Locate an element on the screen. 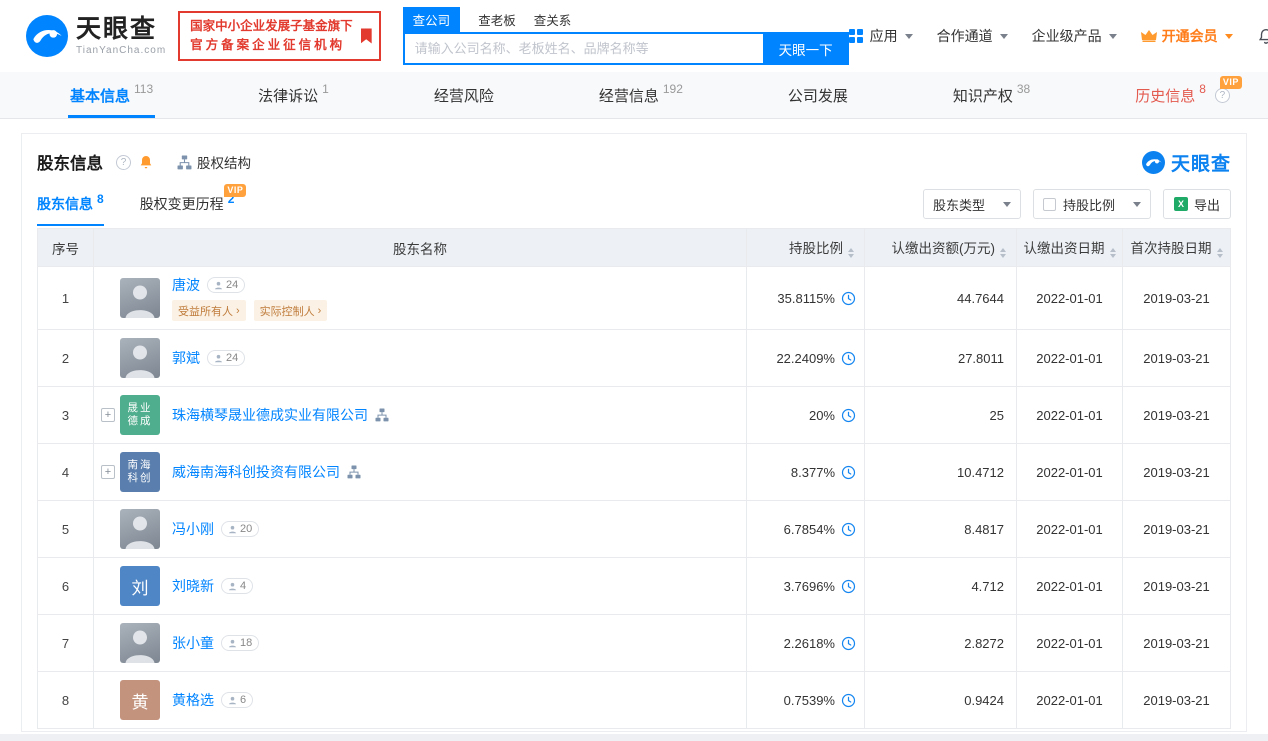  row-number: 8 is located at coordinates (65, 700).